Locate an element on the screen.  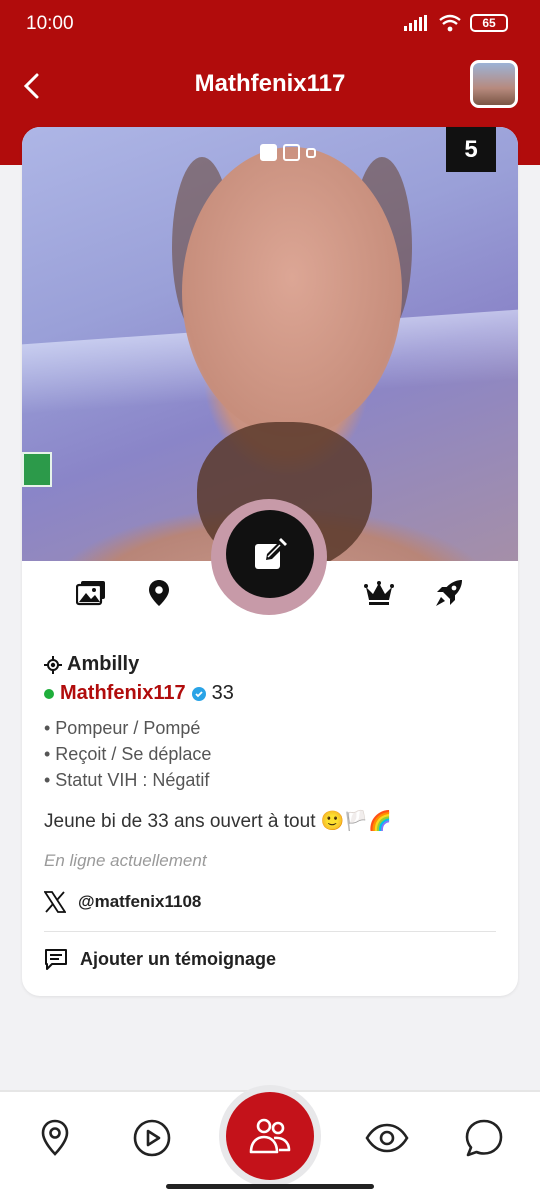
nav-messages-button is located at coordinates (484, 1138).